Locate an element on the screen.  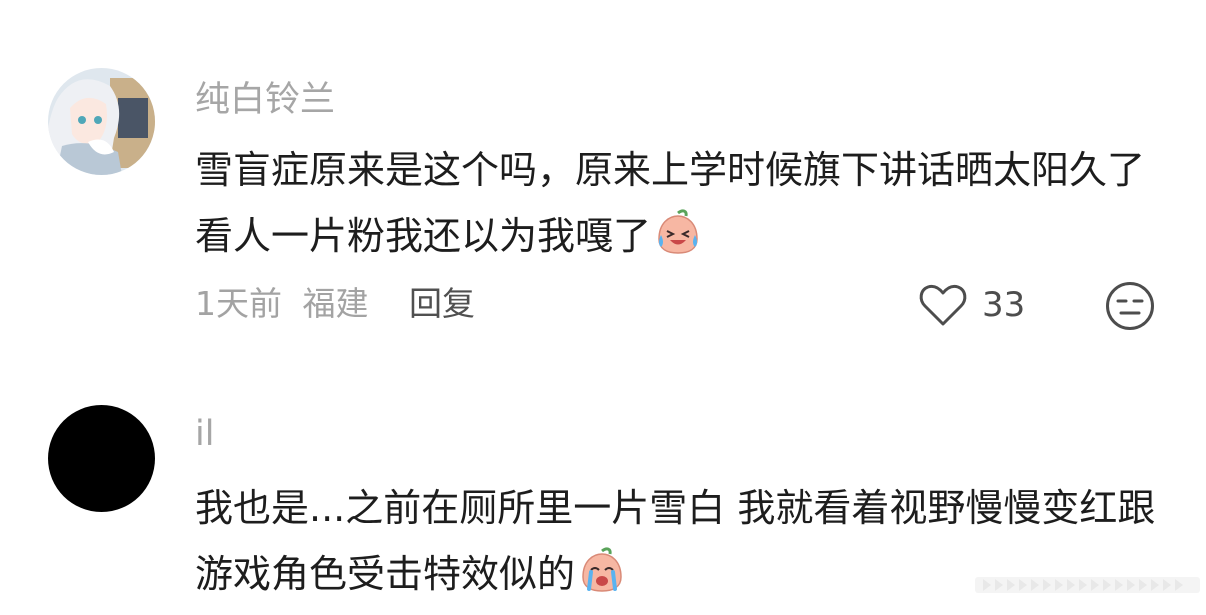
comment-location: 福建 is located at coordinates (335, 303).